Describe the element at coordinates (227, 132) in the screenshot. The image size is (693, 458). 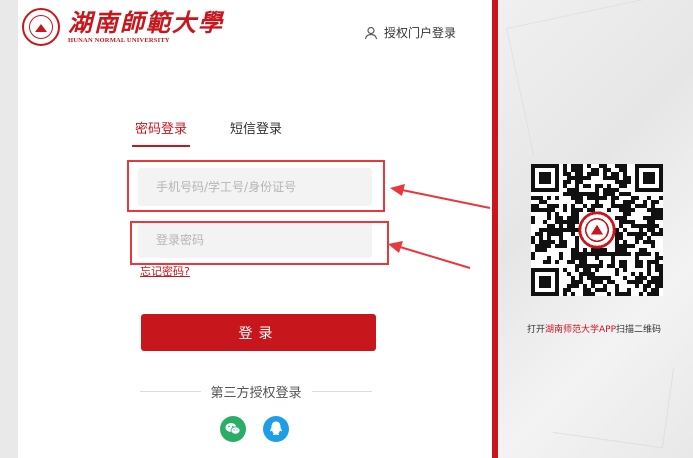
I see `login-tabs: 密码登录 短信登录` at that location.